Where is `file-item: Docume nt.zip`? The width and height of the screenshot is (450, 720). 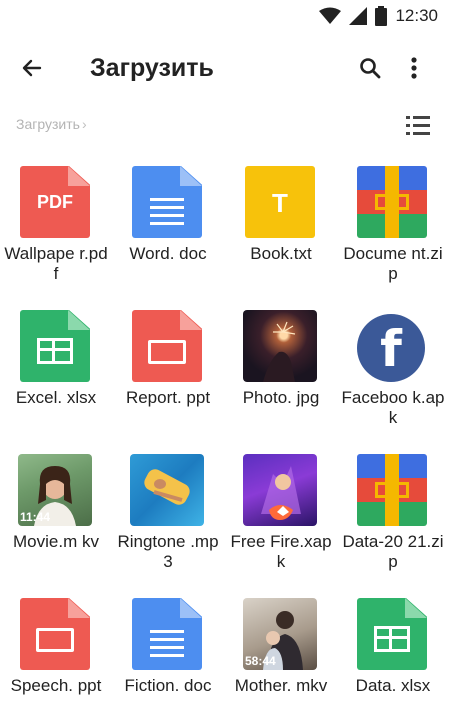
file-item: Docume nt.zip is located at coordinates (393, 230).